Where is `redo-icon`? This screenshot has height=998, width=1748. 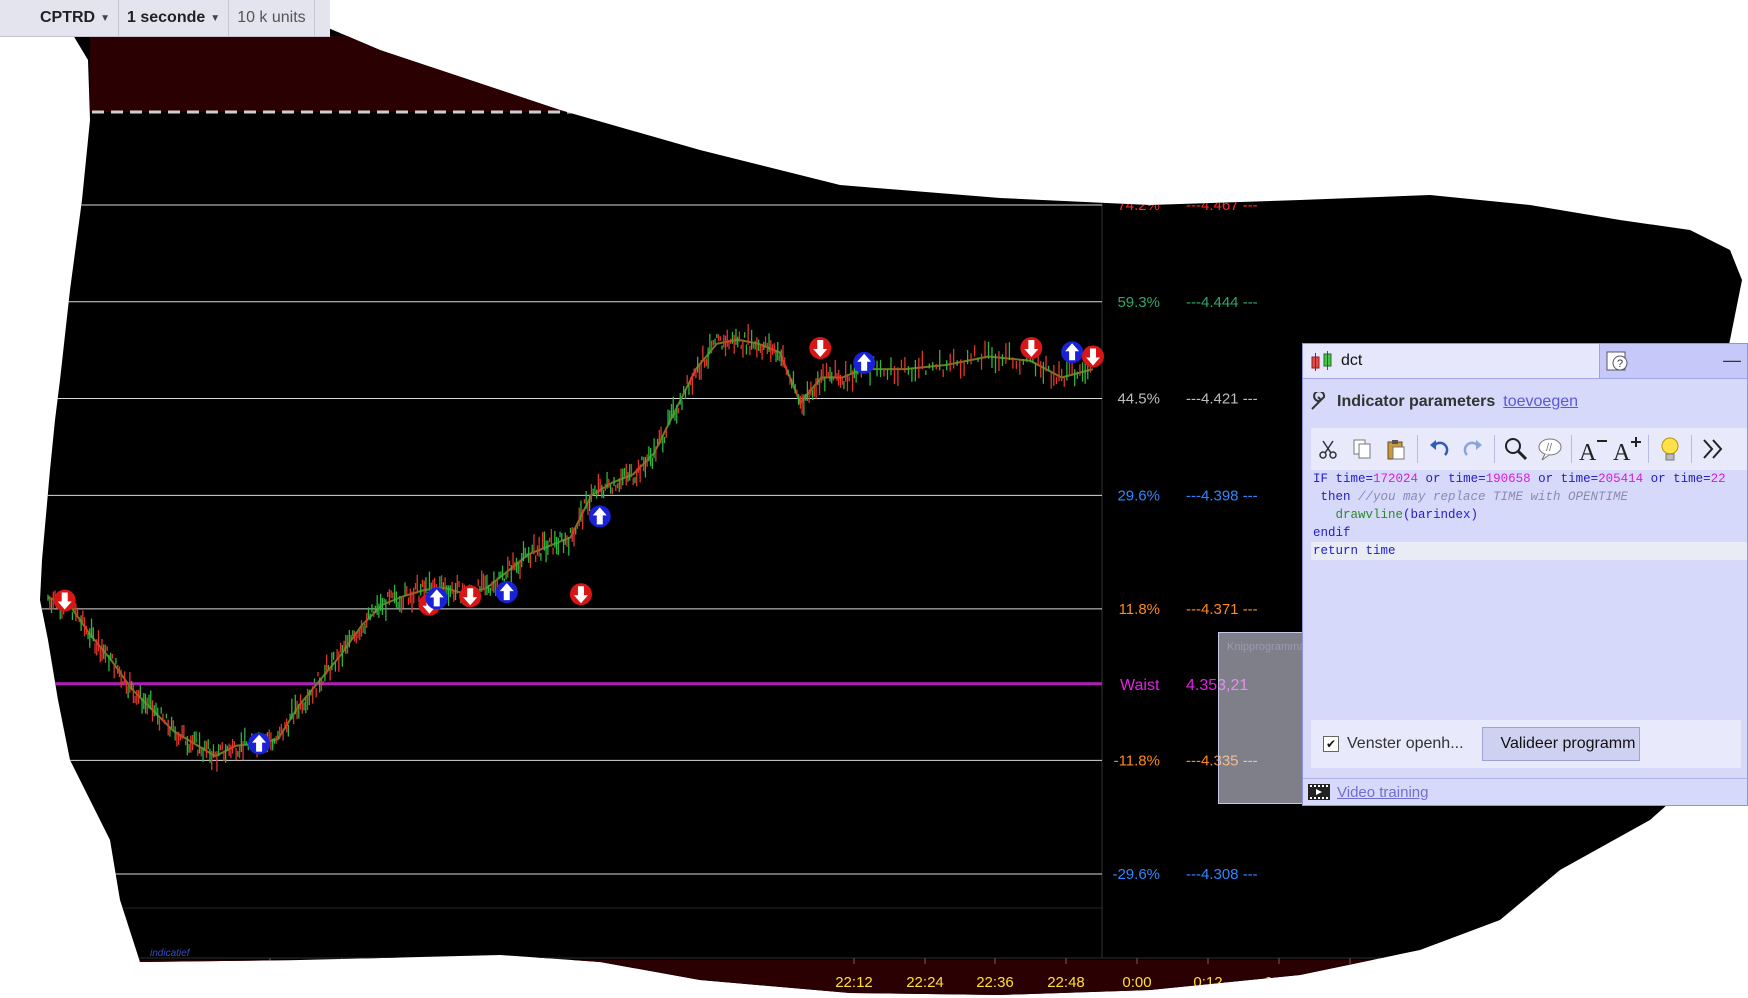
redo-icon is located at coordinates (1473, 449).